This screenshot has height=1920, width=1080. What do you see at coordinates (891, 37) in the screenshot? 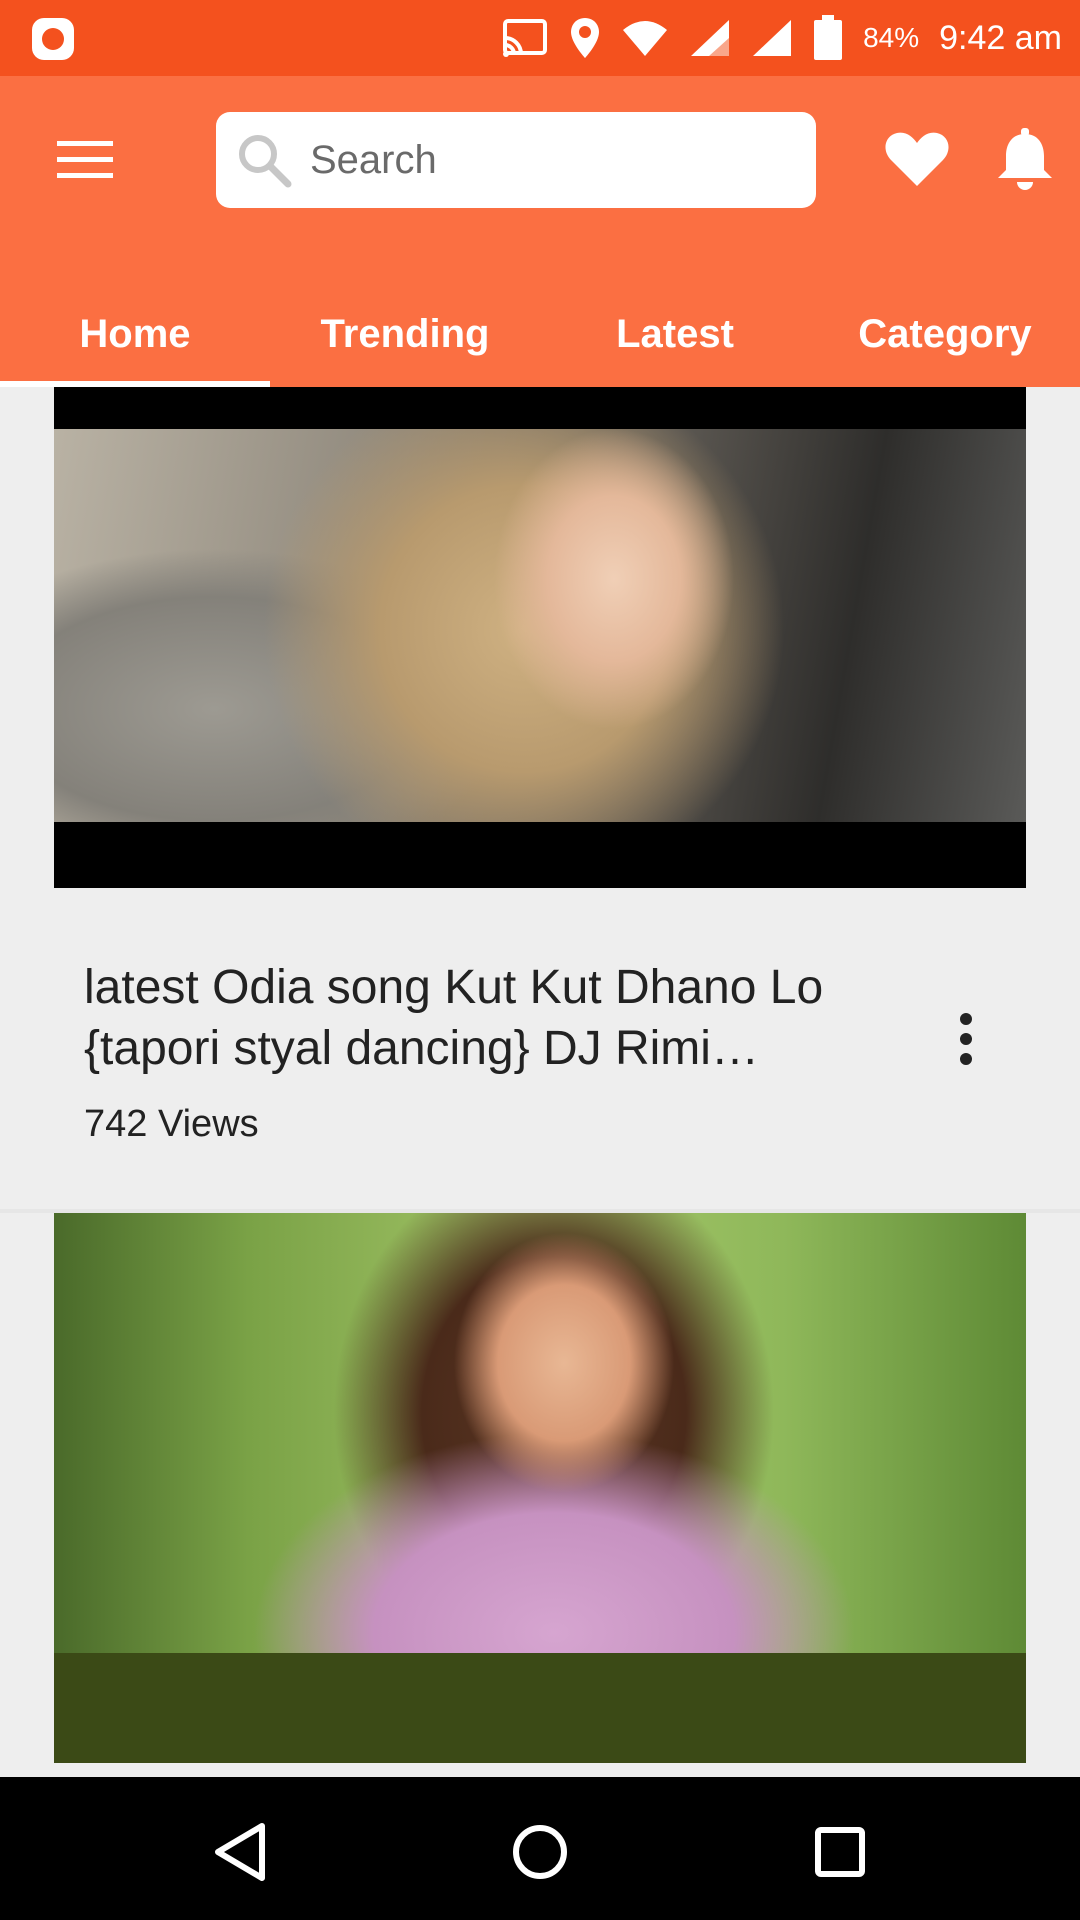
I see `battery-percentage: 84%` at bounding box center [891, 37].